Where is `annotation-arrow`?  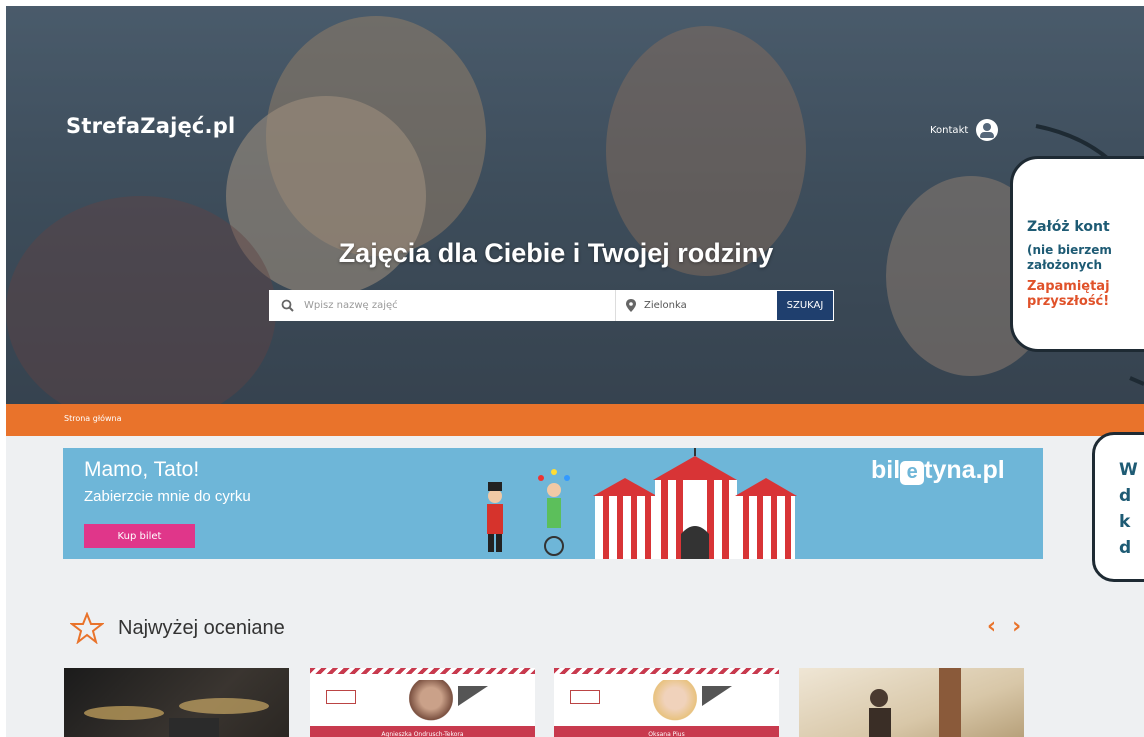 annotation-arrow is located at coordinates (1089, 255).